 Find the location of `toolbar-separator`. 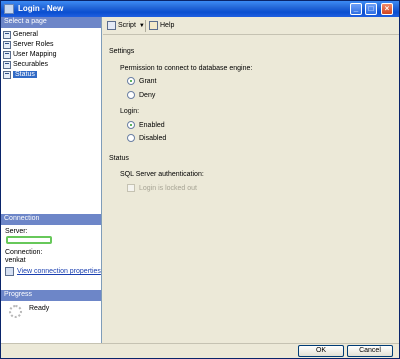

toolbar-separator is located at coordinates (145, 26).